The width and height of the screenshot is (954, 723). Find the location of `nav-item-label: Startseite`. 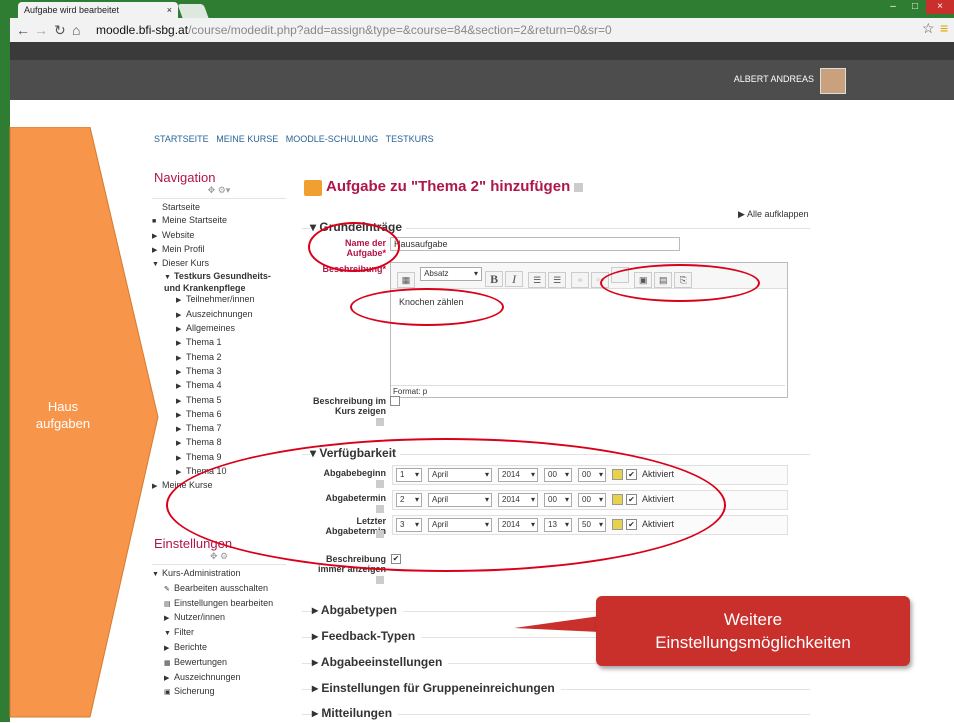

nav-item-label: Startseite is located at coordinates (181, 207).